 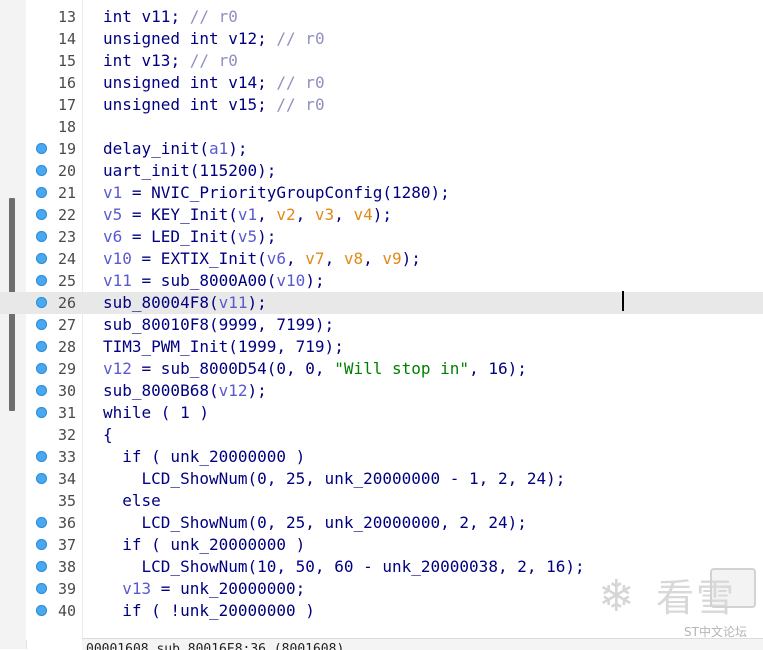 I want to click on code-token: v5, so click(x=113, y=214).